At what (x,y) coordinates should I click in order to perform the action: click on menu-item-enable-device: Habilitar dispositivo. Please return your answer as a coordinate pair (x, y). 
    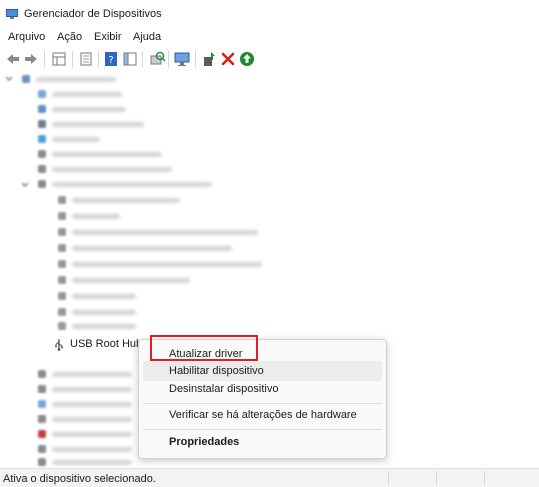
    Looking at the image, I should click on (262, 371).